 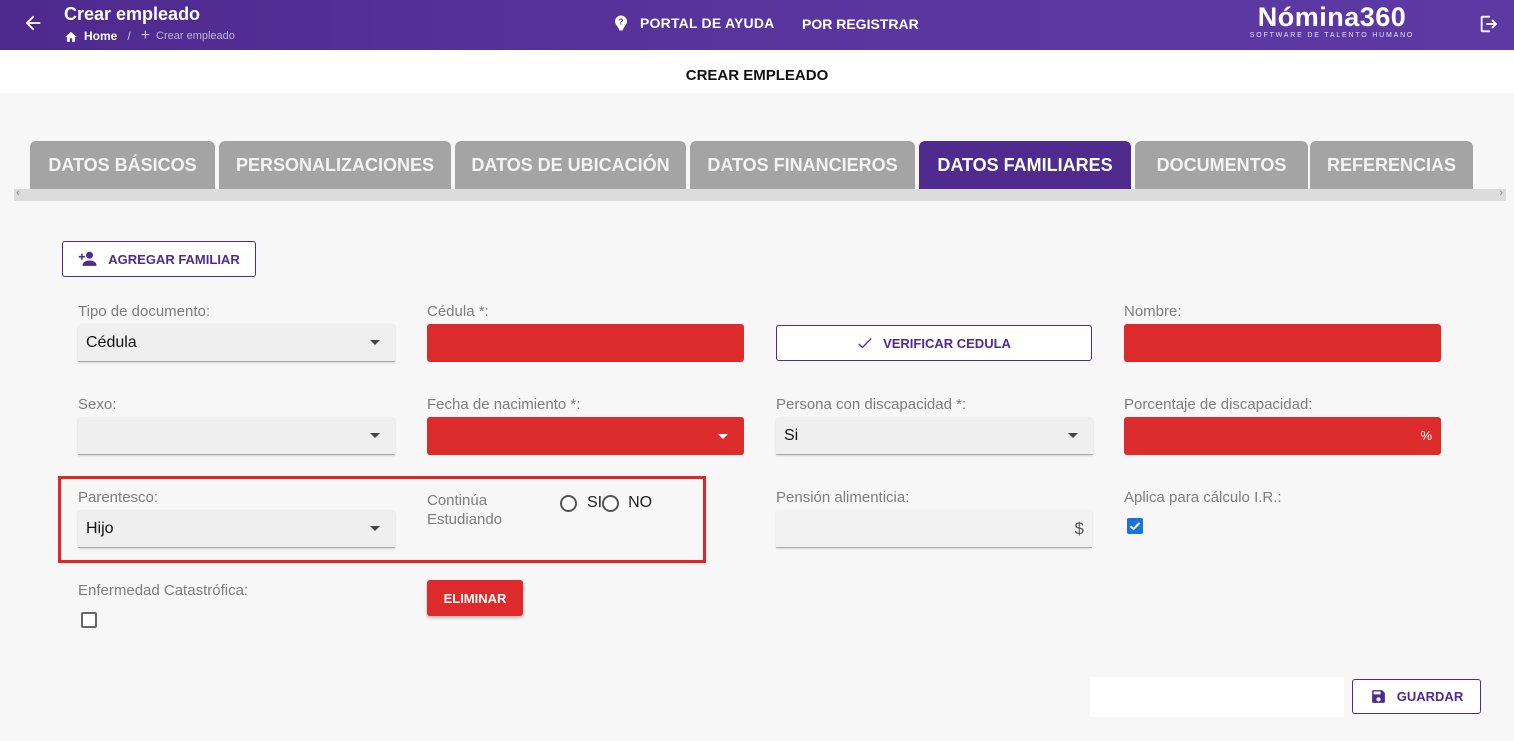 I want to click on help-portal-label: PORTAL DE AYUDA, so click(x=707, y=23).